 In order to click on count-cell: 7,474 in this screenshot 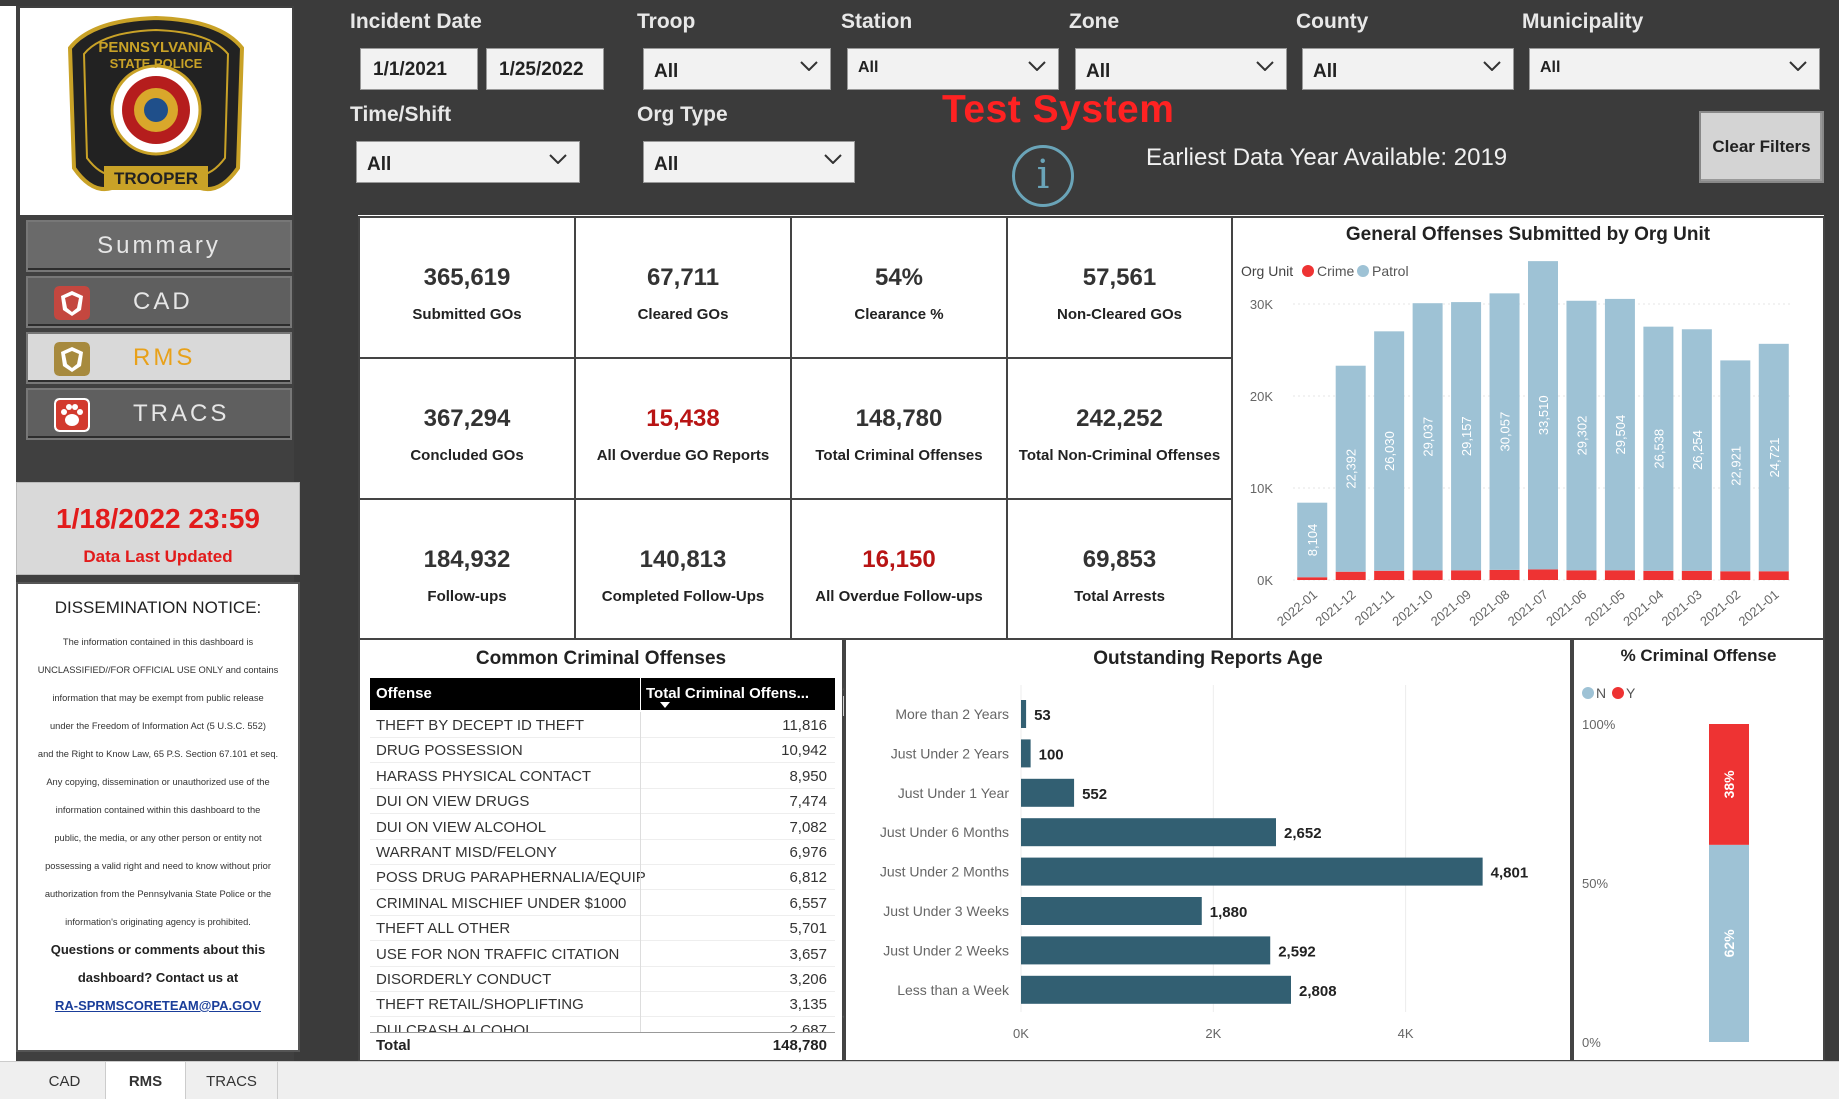, I will do `click(808, 802)`.